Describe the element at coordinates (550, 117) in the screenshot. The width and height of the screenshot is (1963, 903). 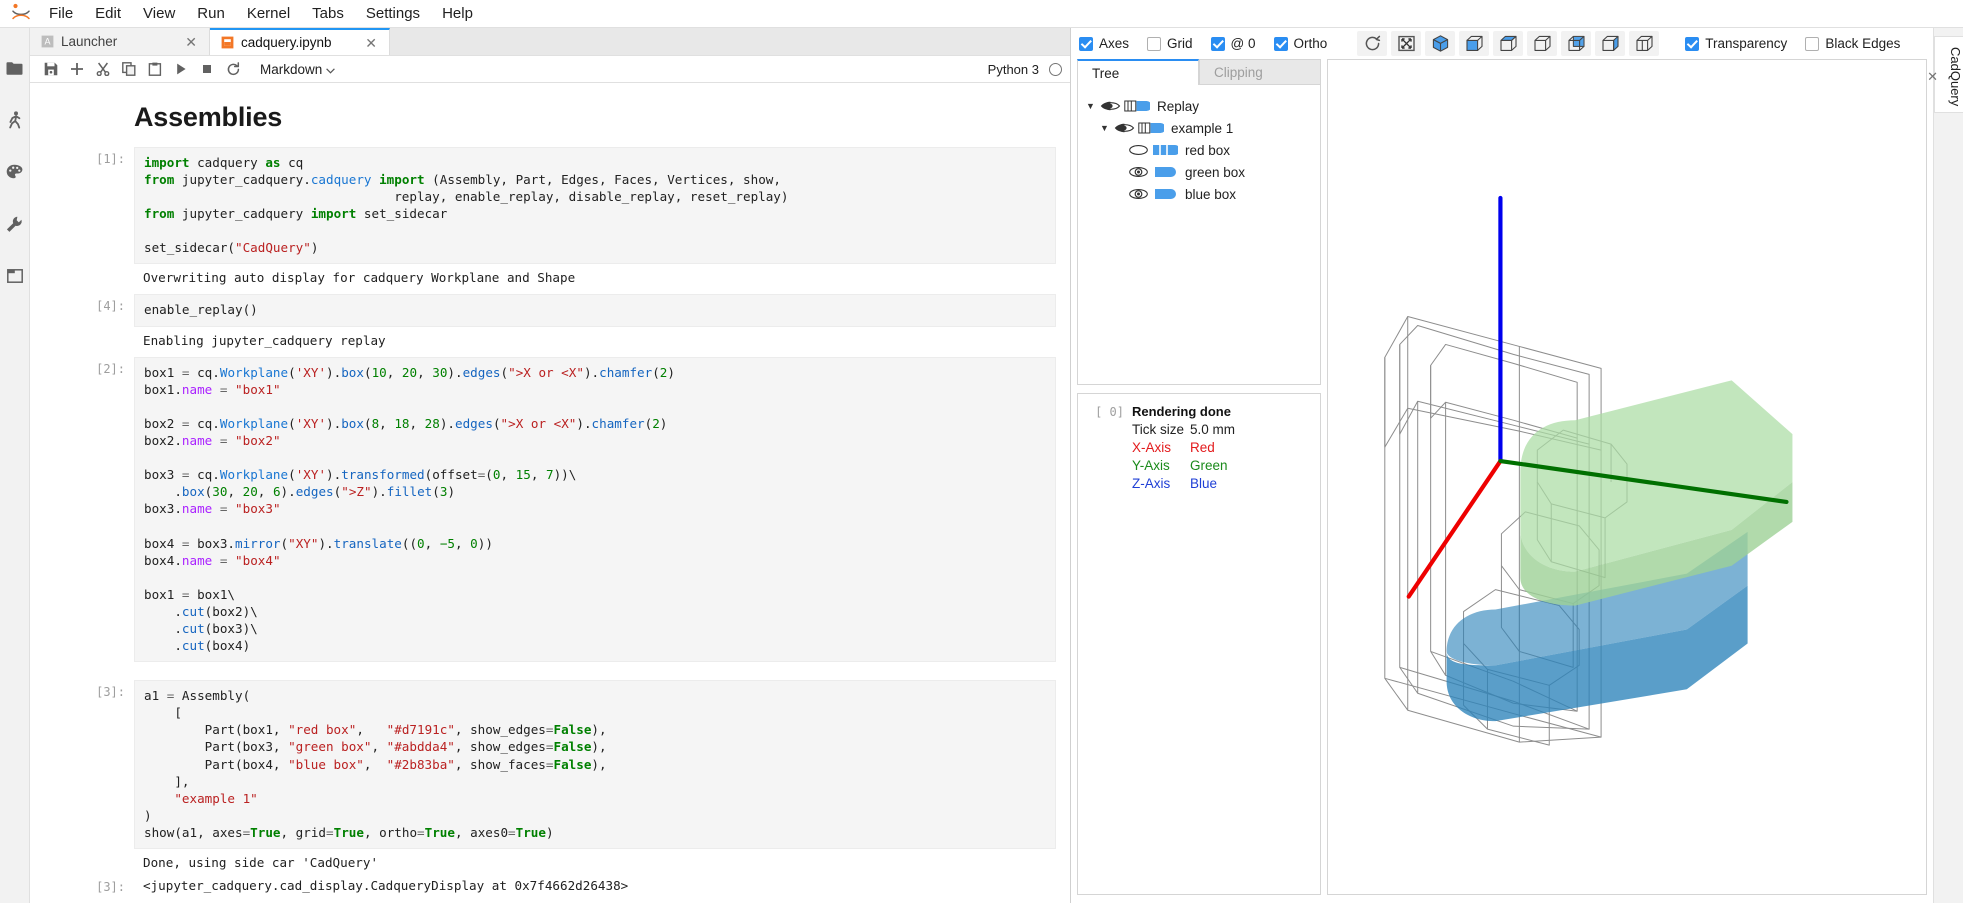
I see `markdown-cell-title: Assemblies` at that location.